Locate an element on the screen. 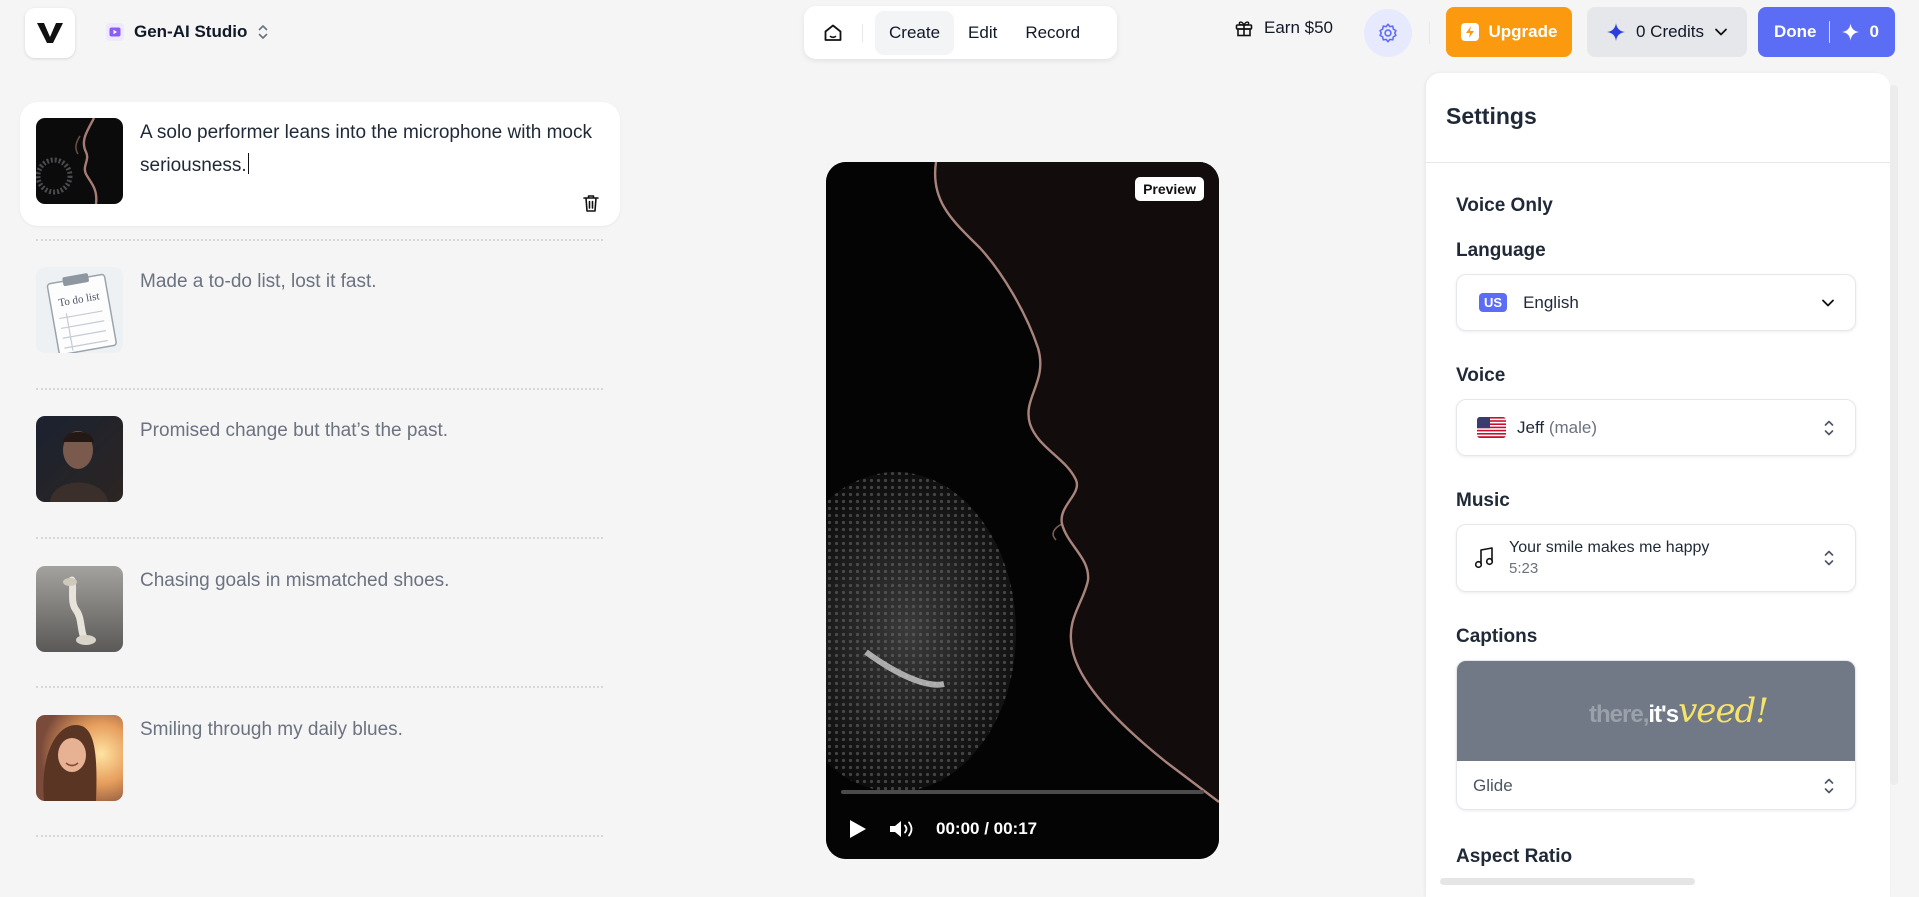  scene-text-4: Chasing goals in mismatched shoes. is located at coordinates (370, 580).